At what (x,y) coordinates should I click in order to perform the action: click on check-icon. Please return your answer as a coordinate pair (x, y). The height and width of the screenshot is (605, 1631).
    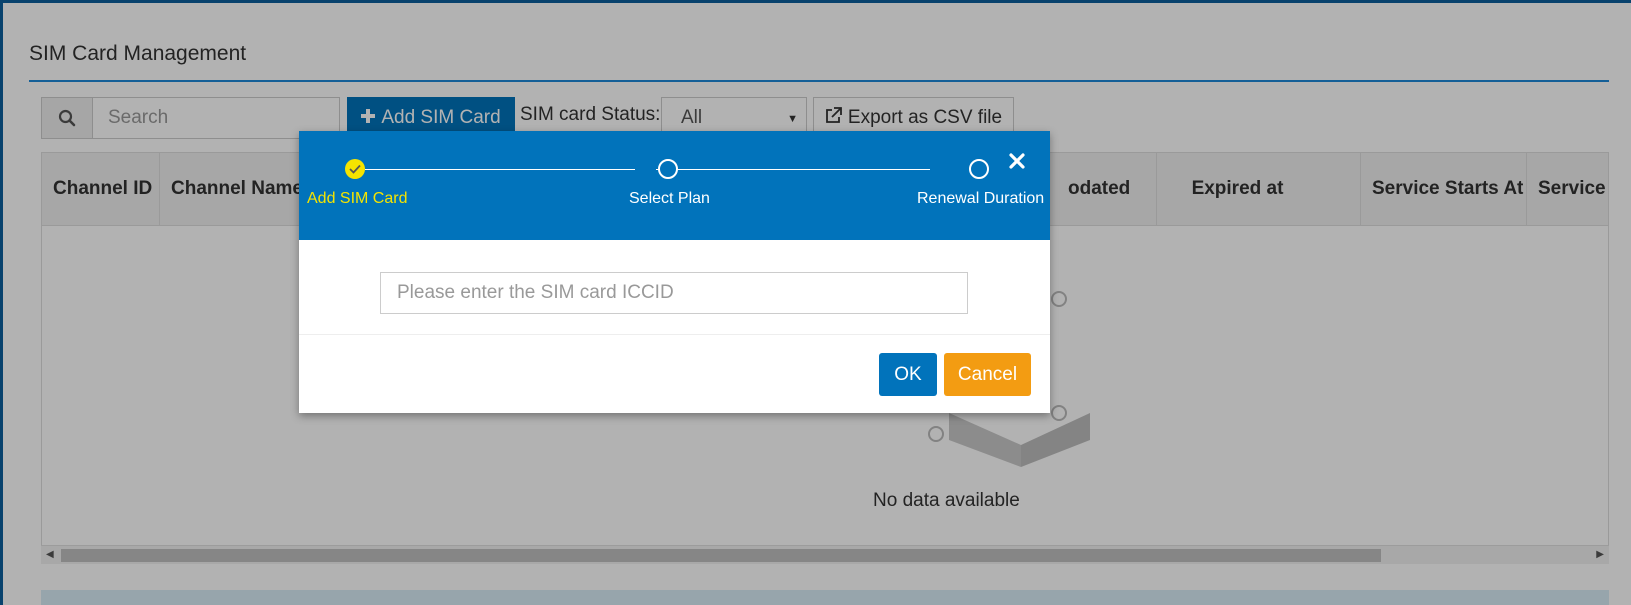
    Looking at the image, I should click on (355, 169).